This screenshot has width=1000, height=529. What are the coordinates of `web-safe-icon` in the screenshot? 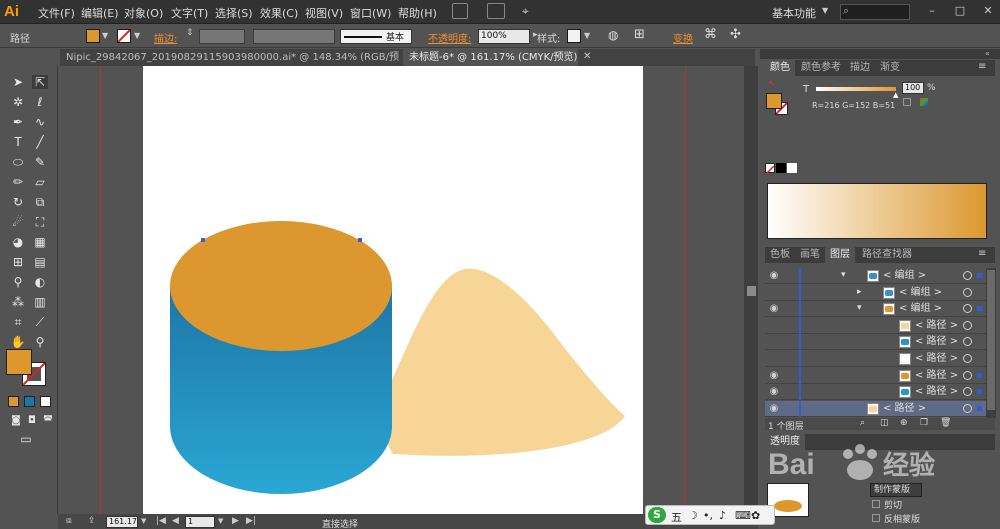 It's located at (924, 102).